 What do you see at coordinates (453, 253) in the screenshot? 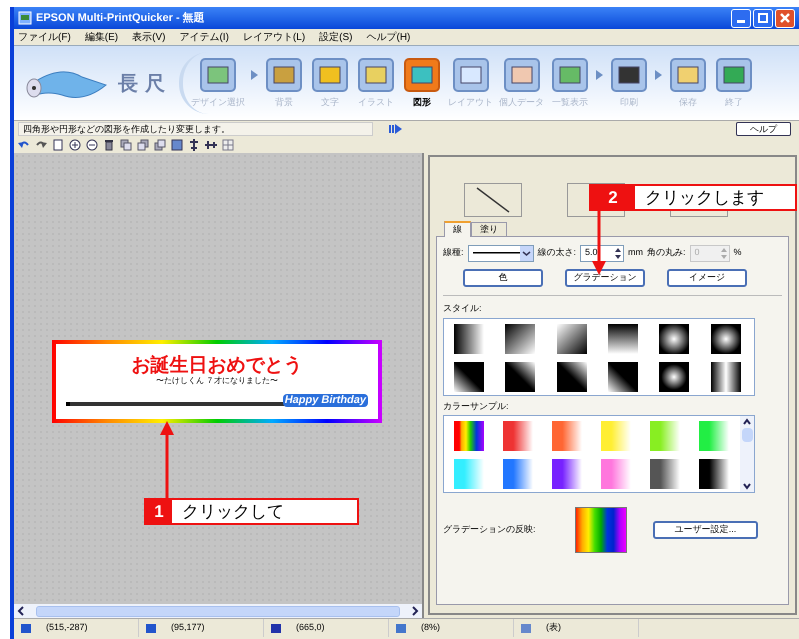
I see `line-type-label: 線種:` at bounding box center [453, 253].